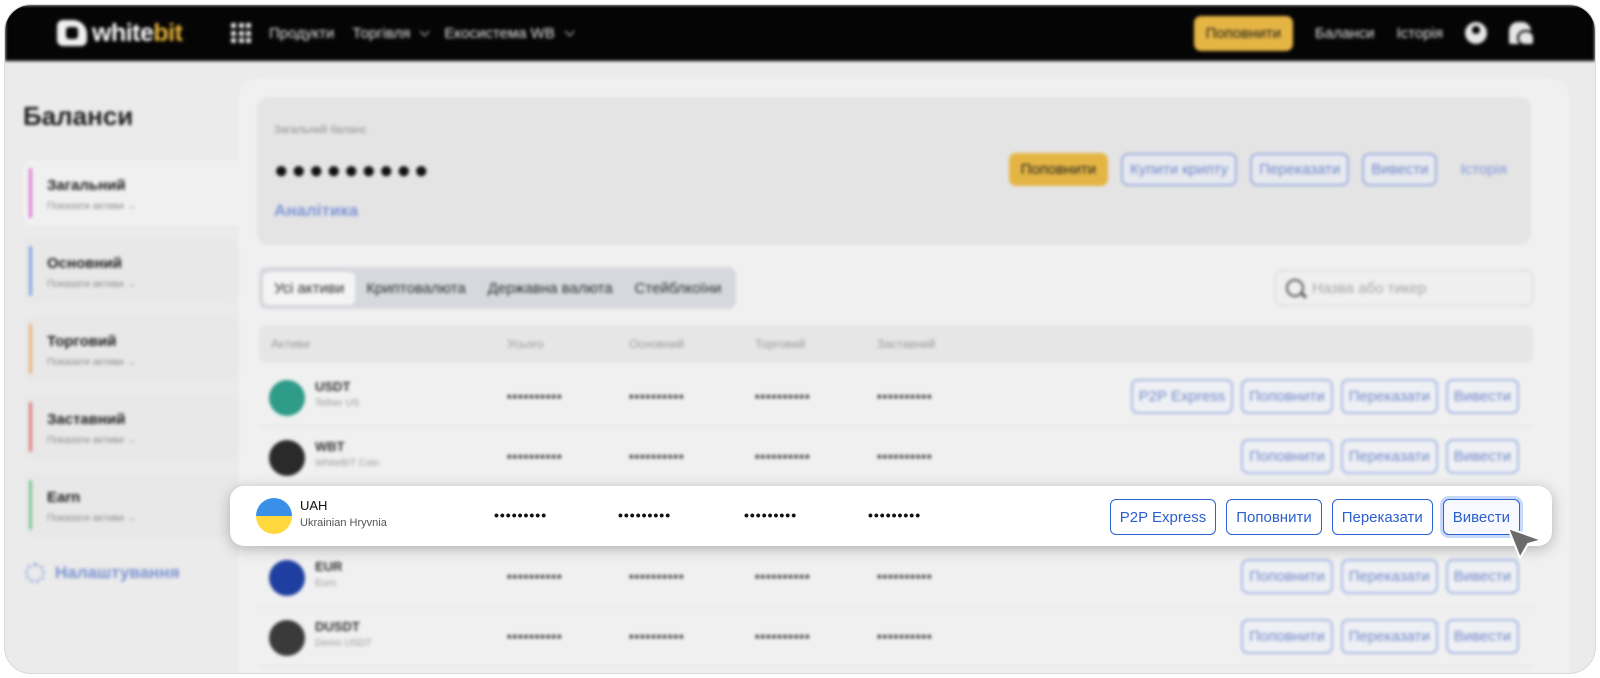  What do you see at coordinates (329, 566) in the screenshot?
I see `asset-ticker: EUR` at bounding box center [329, 566].